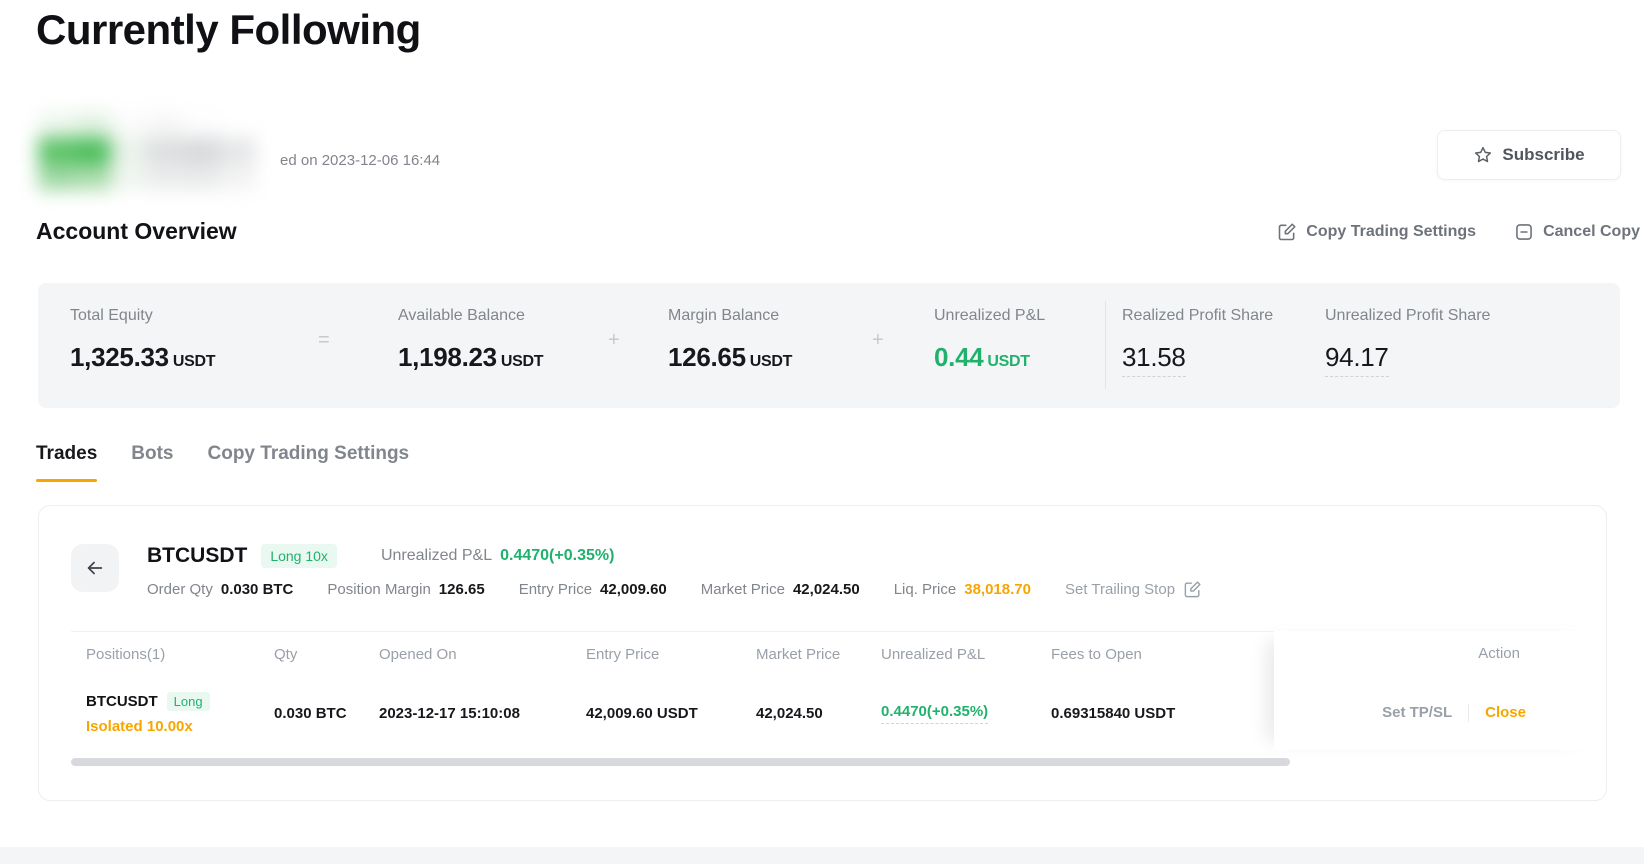  I want to click on opened-on-cell: 2023-12-17 15:10:08, so click(449, 713).